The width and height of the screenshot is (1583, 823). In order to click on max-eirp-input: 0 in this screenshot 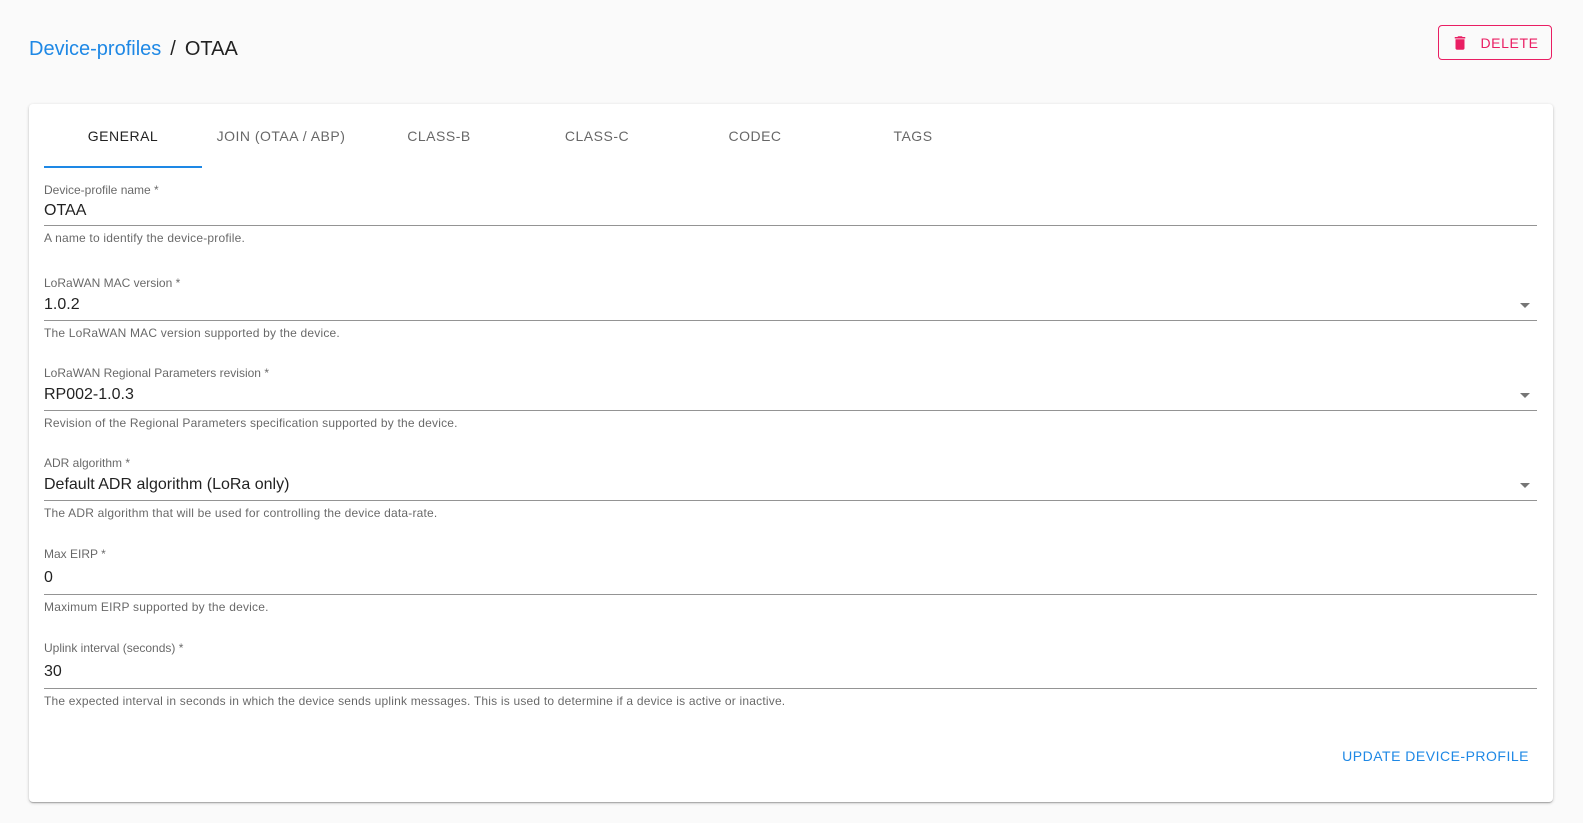, I will do `click(790, 578)`.